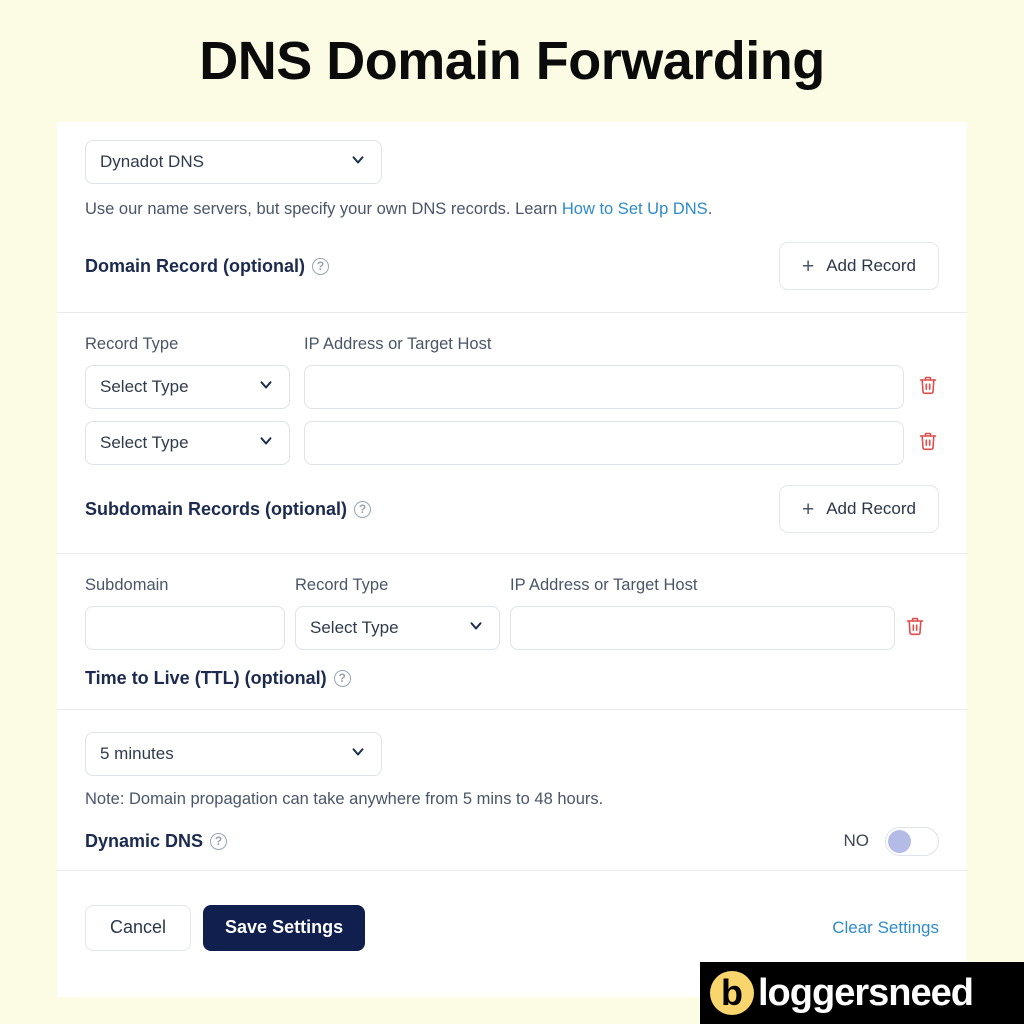 This screenshot has height=1024, width=1024. I want to click on dynamic-dns-state-label: NO, so click(856, 841).